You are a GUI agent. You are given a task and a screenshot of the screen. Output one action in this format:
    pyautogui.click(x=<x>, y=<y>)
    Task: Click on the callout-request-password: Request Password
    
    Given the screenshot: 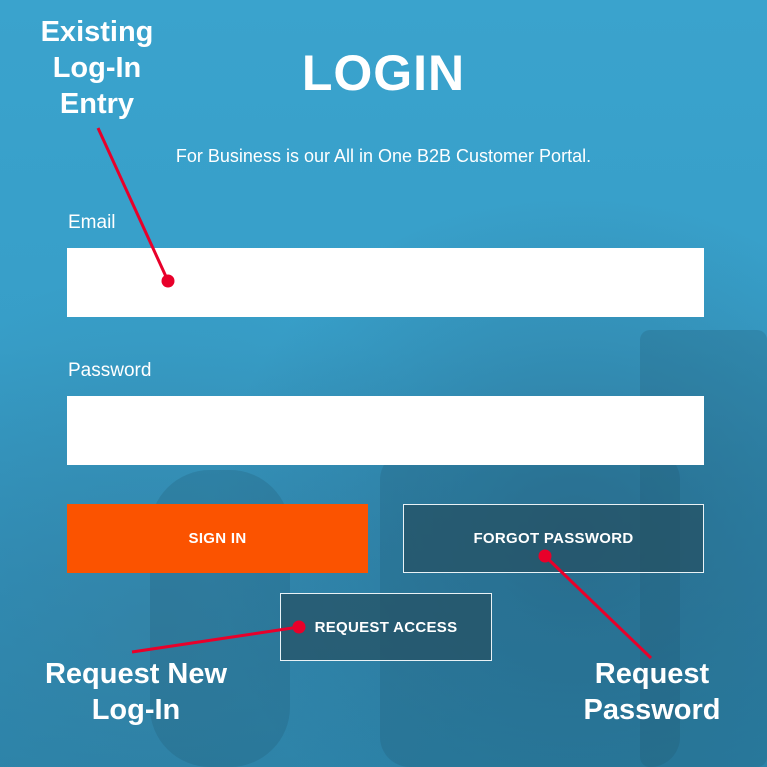 What is the action you would take?
    pyautogui.click(x=652, y=692)
    